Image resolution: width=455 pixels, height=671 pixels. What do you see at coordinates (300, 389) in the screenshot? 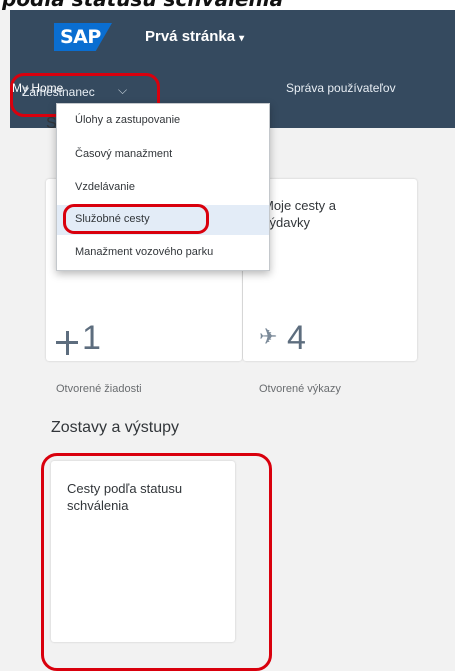
I see `tile-subtitle: Otvorené výkazy` at bounding box center [300, 389].